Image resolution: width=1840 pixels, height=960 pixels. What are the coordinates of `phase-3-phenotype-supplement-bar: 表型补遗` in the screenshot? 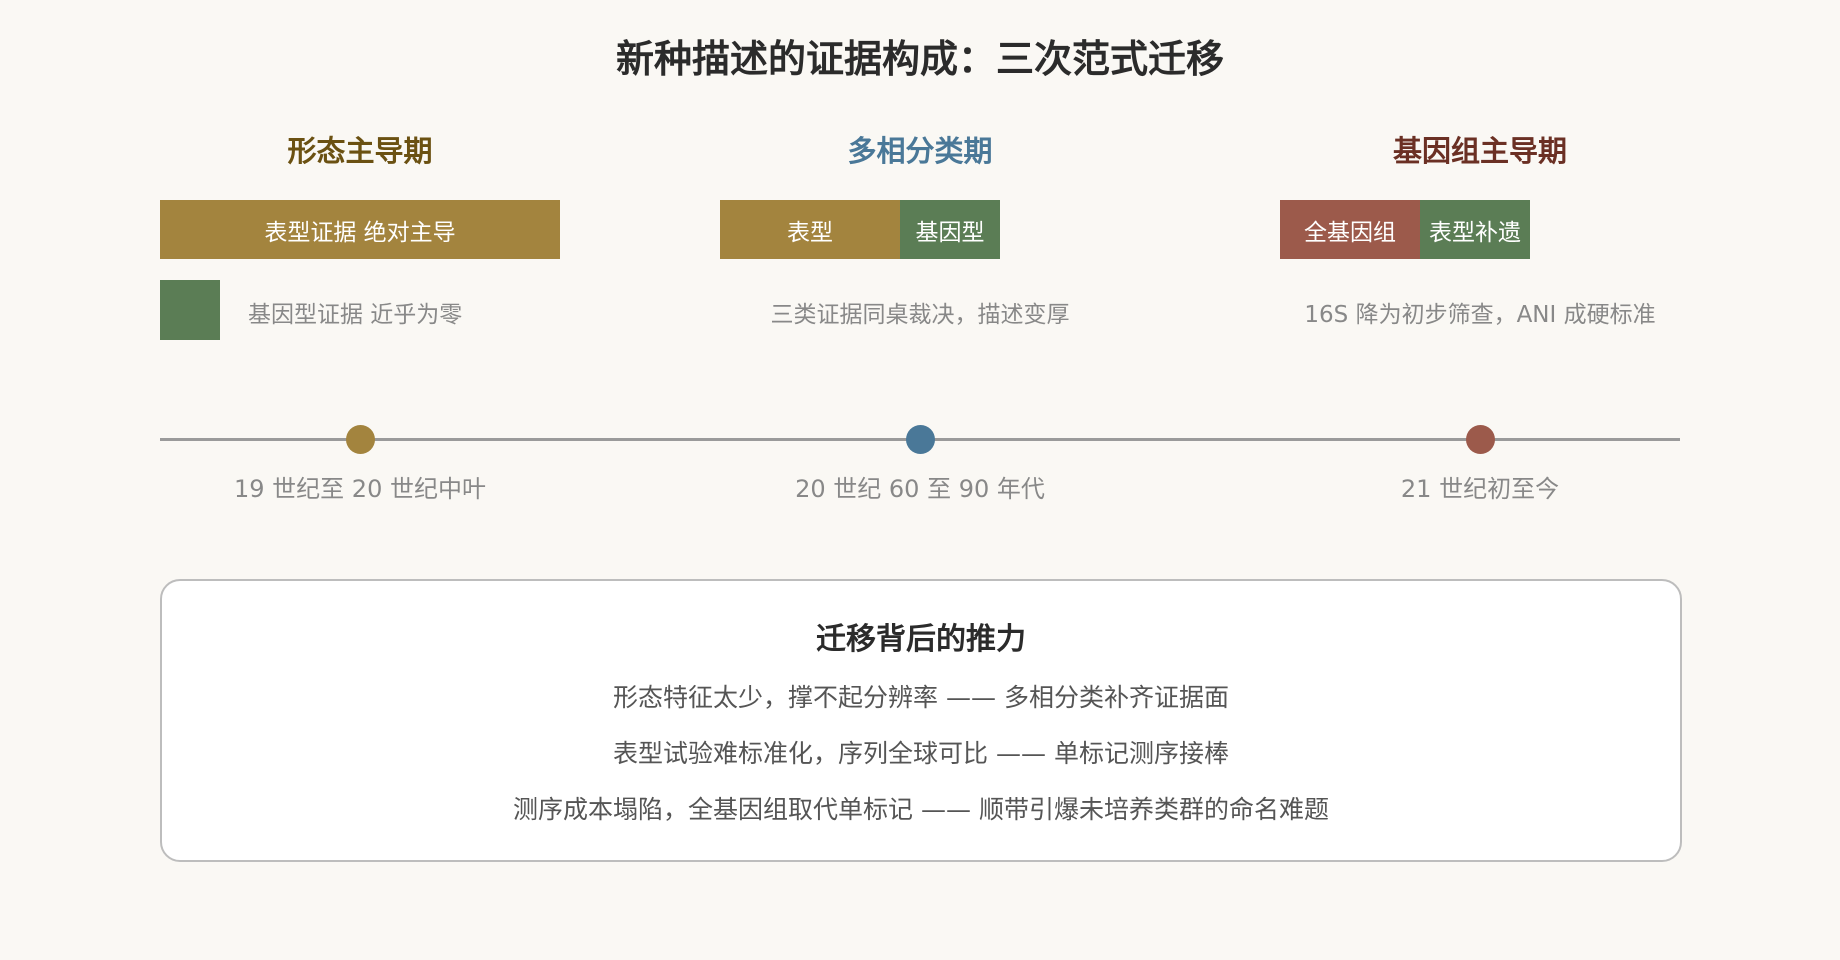 It's located at (1475, 229).